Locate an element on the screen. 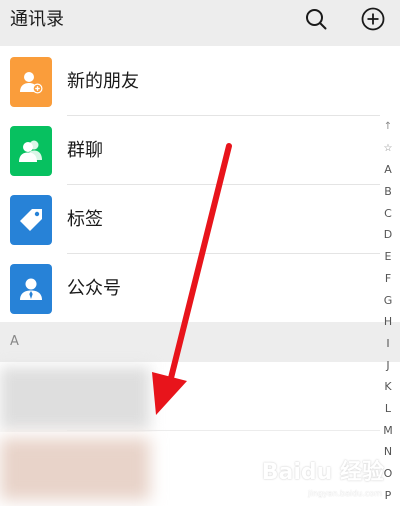 The image size is (400, 506). search-button is located at coordinates (316, 19).